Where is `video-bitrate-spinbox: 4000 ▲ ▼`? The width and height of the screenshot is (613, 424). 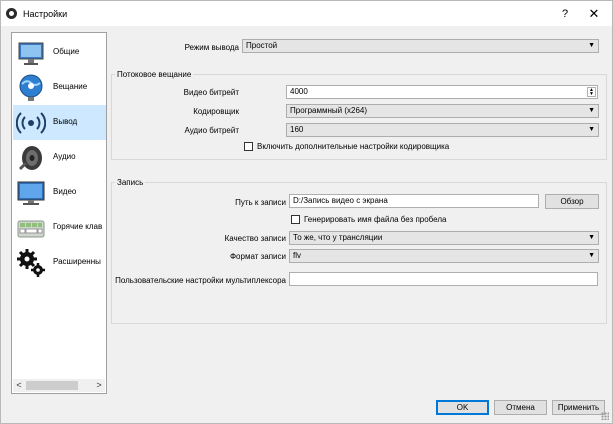 video-bitrate-spinbox: 4000 ▲ ▼ is located at coordinates (442, 92).